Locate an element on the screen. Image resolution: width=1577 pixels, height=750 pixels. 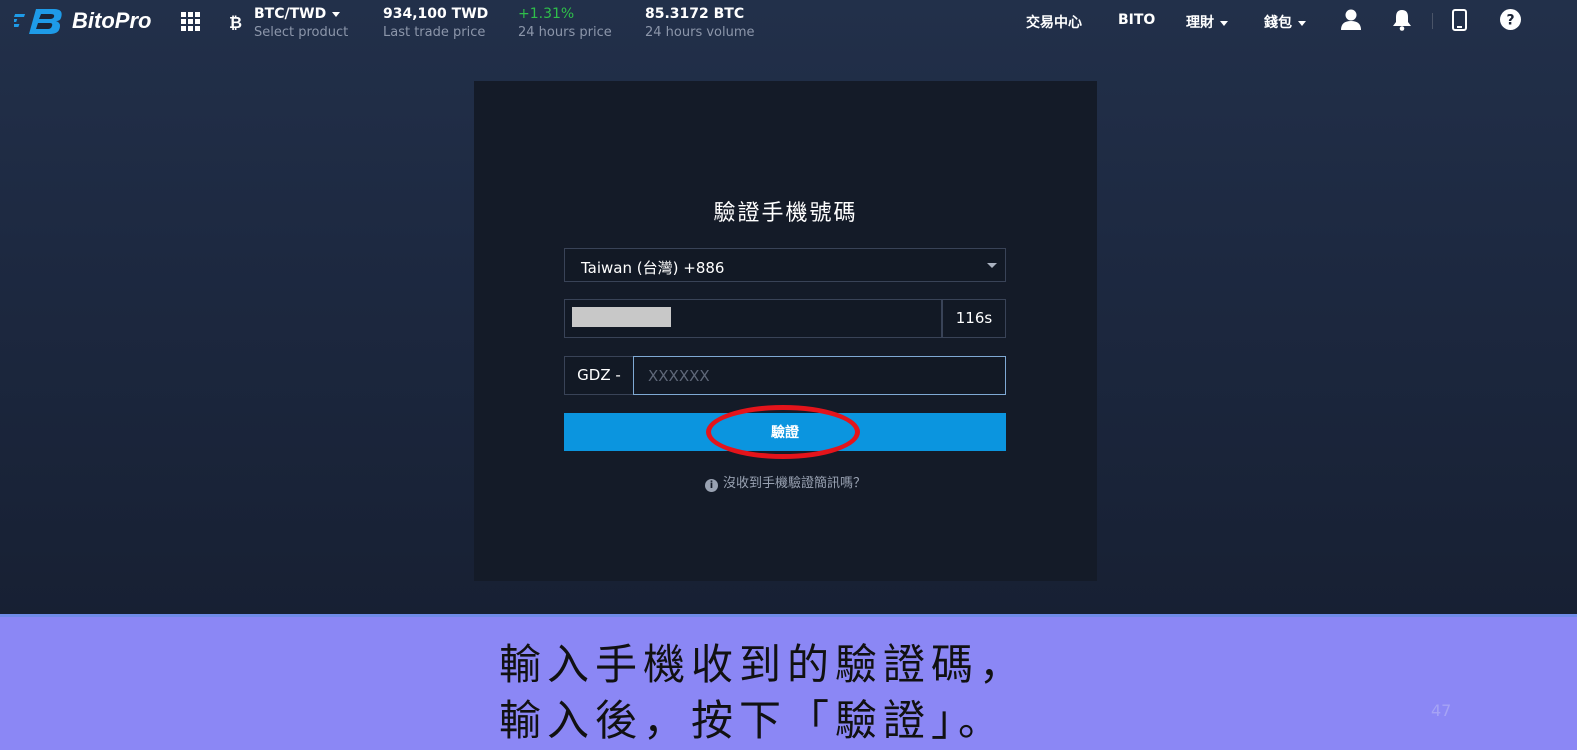
nav-bito: BITO is located at coordinates (1136, 20).